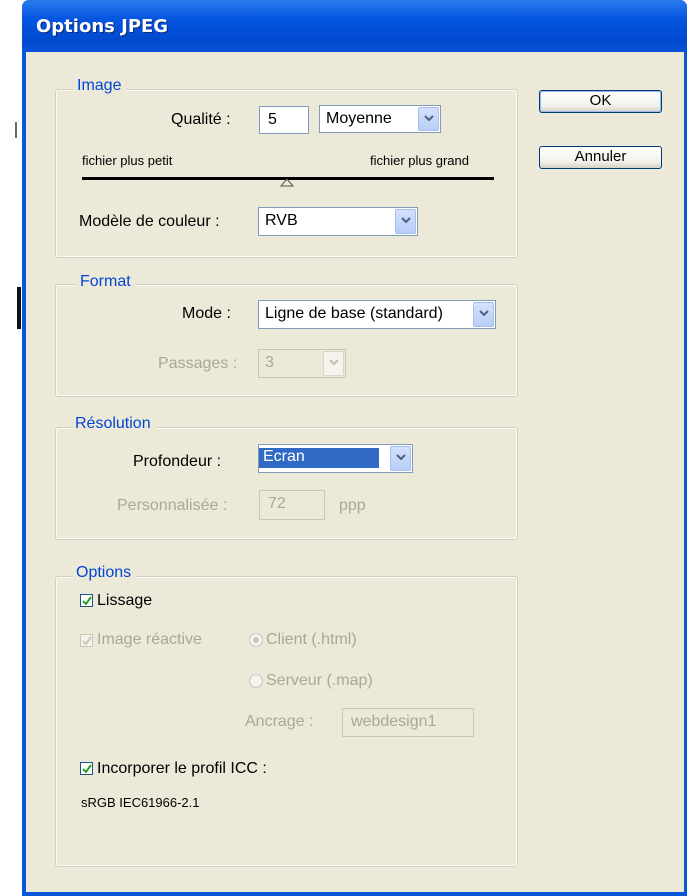 The height and width of the screenshot is (896, 687). I want to click on quality-preset-value: Moyenne, so click(359, 118).